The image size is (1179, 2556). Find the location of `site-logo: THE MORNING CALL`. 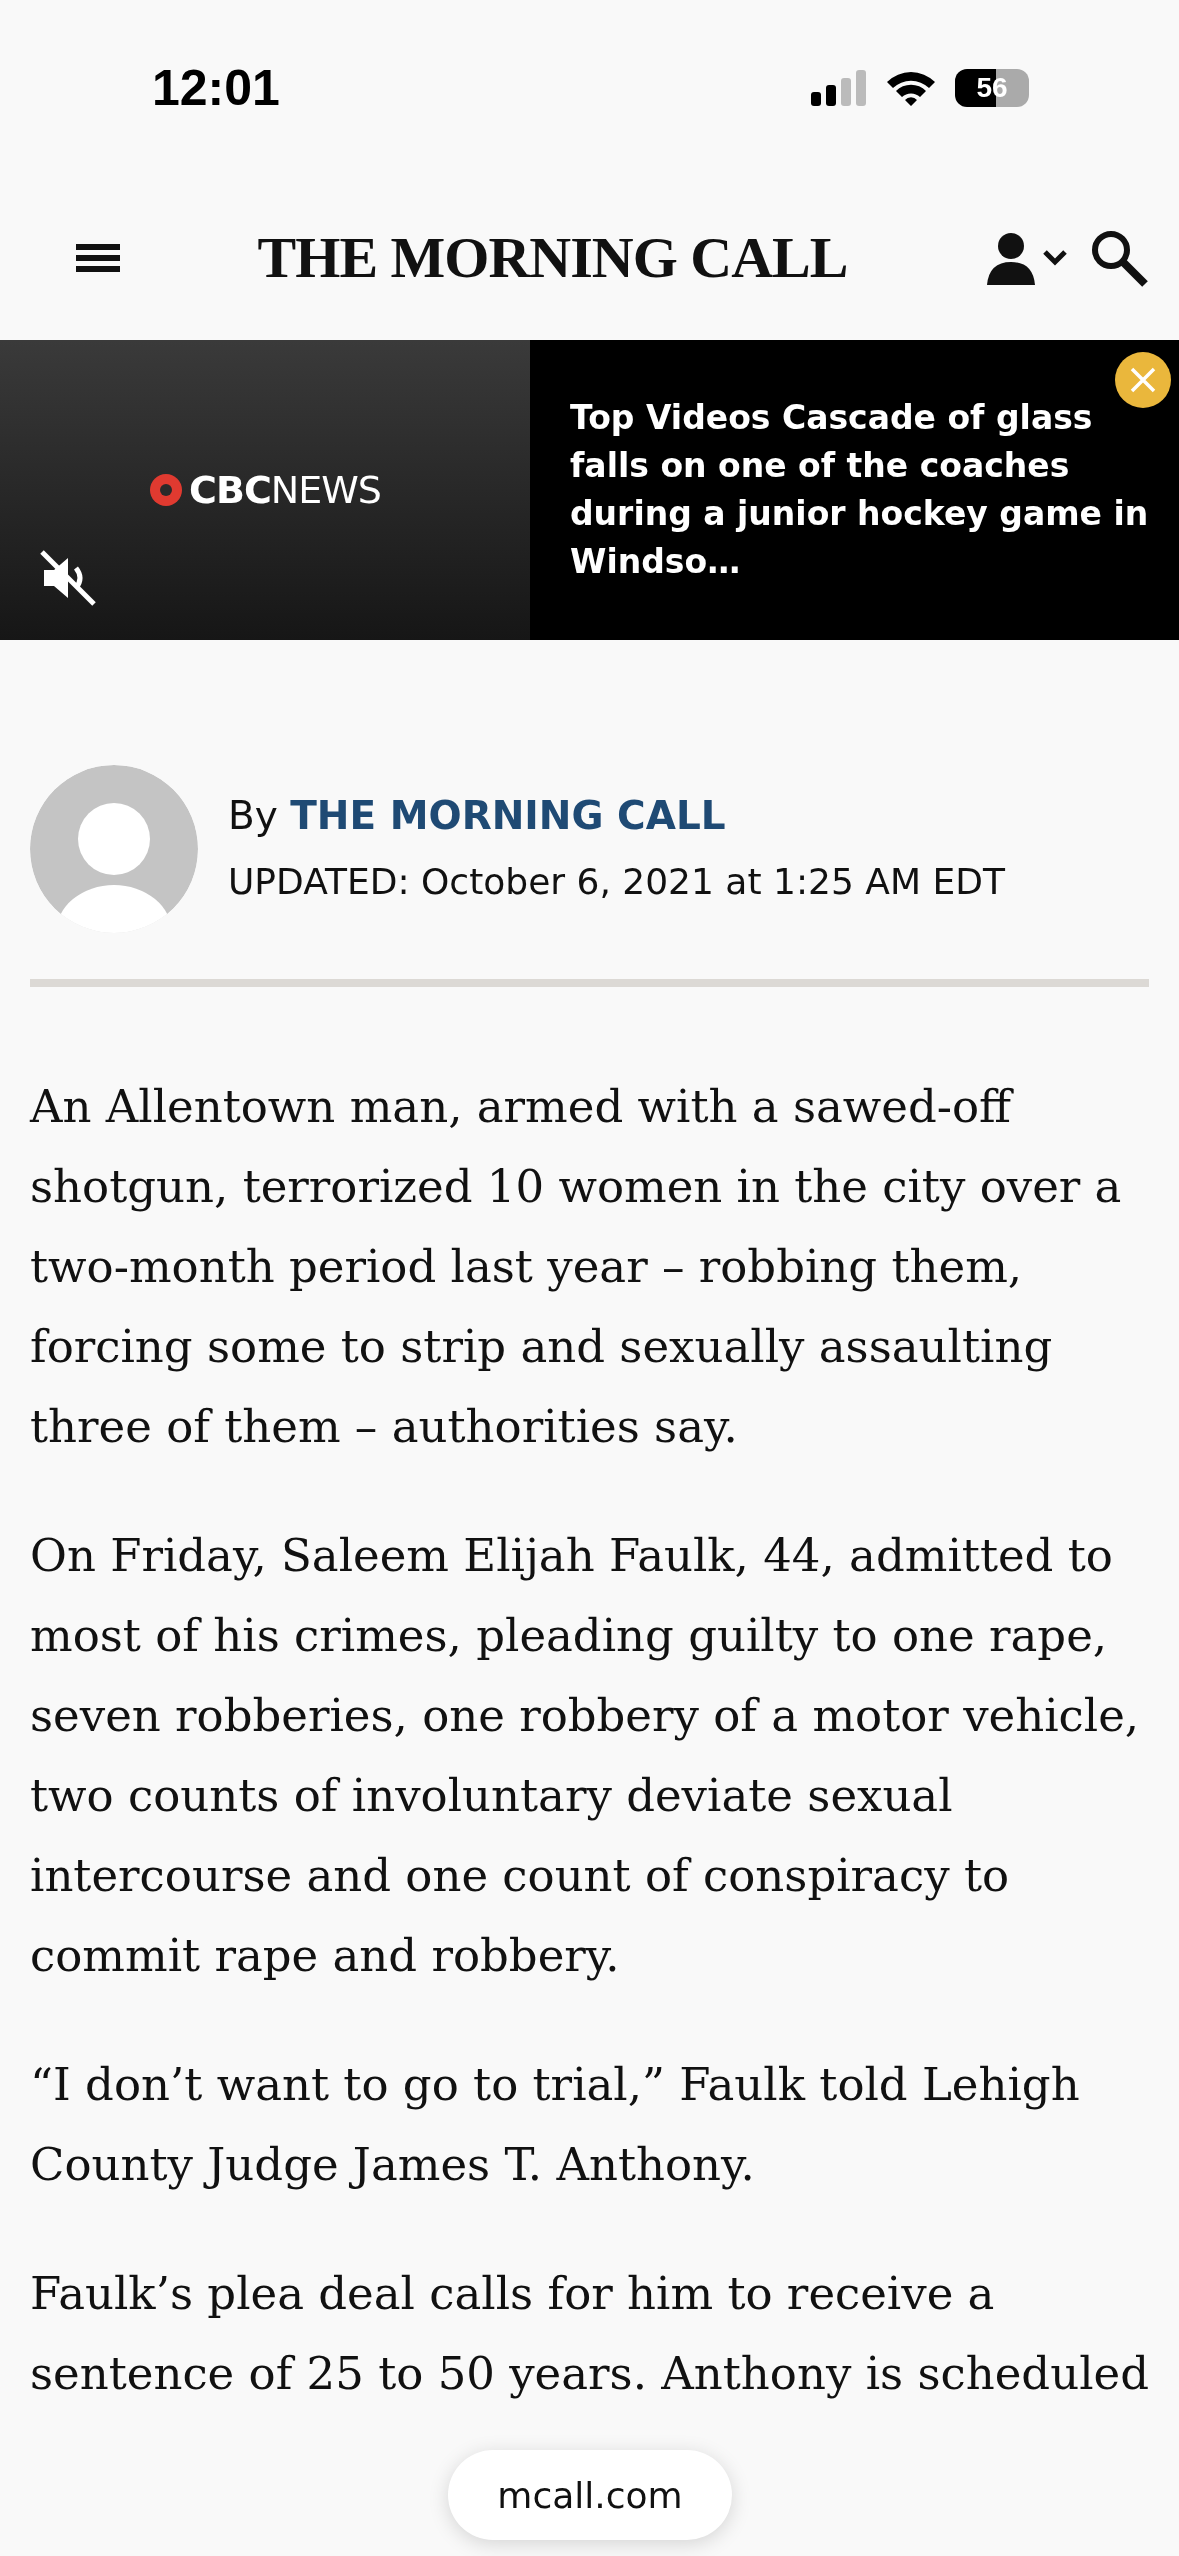

site-logo: THE MORNING CALL is located at coordinates (552, 257).